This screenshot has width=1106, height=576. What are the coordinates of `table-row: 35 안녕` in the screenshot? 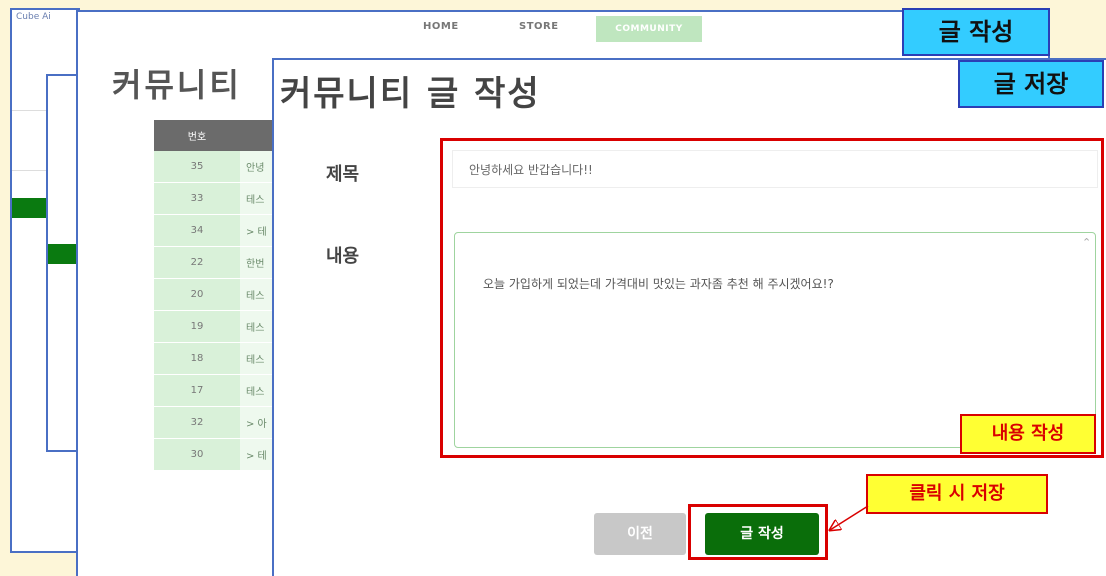 It's located at (219, 167).